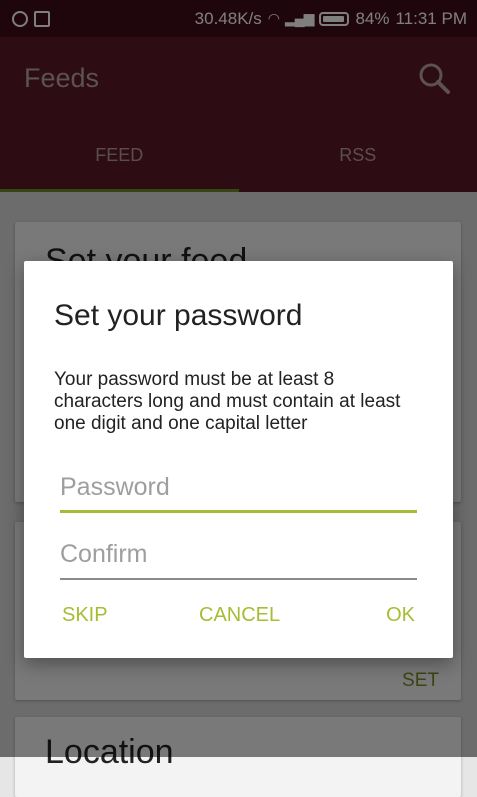  I want to click on skip-button: SKIP, so click(85, 615).